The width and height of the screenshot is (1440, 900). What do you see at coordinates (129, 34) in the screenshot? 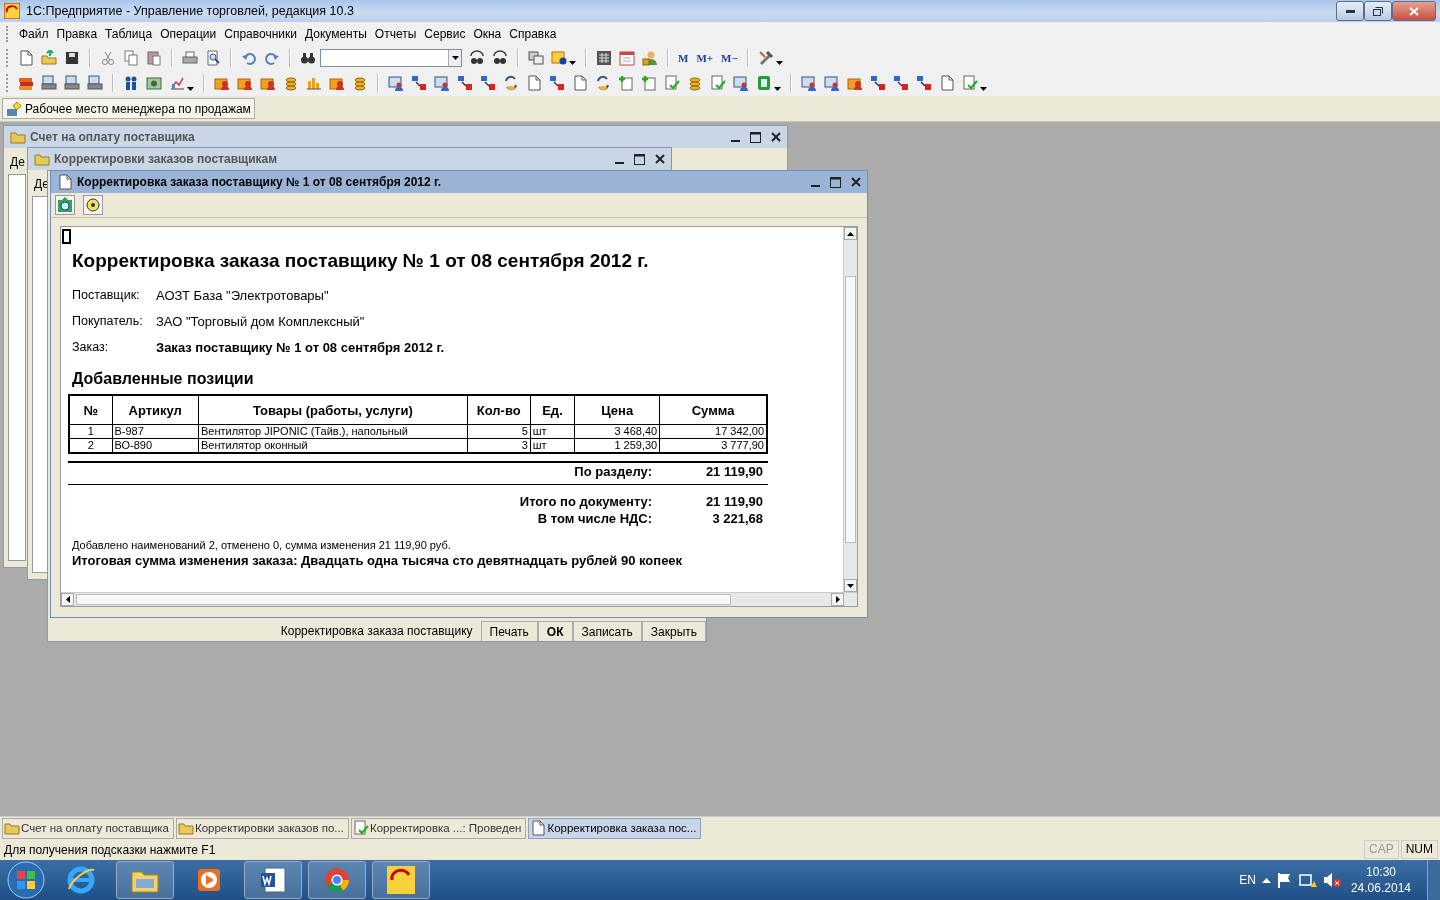
I see `menu-item: Таблица` at bounding box center [129, 34].